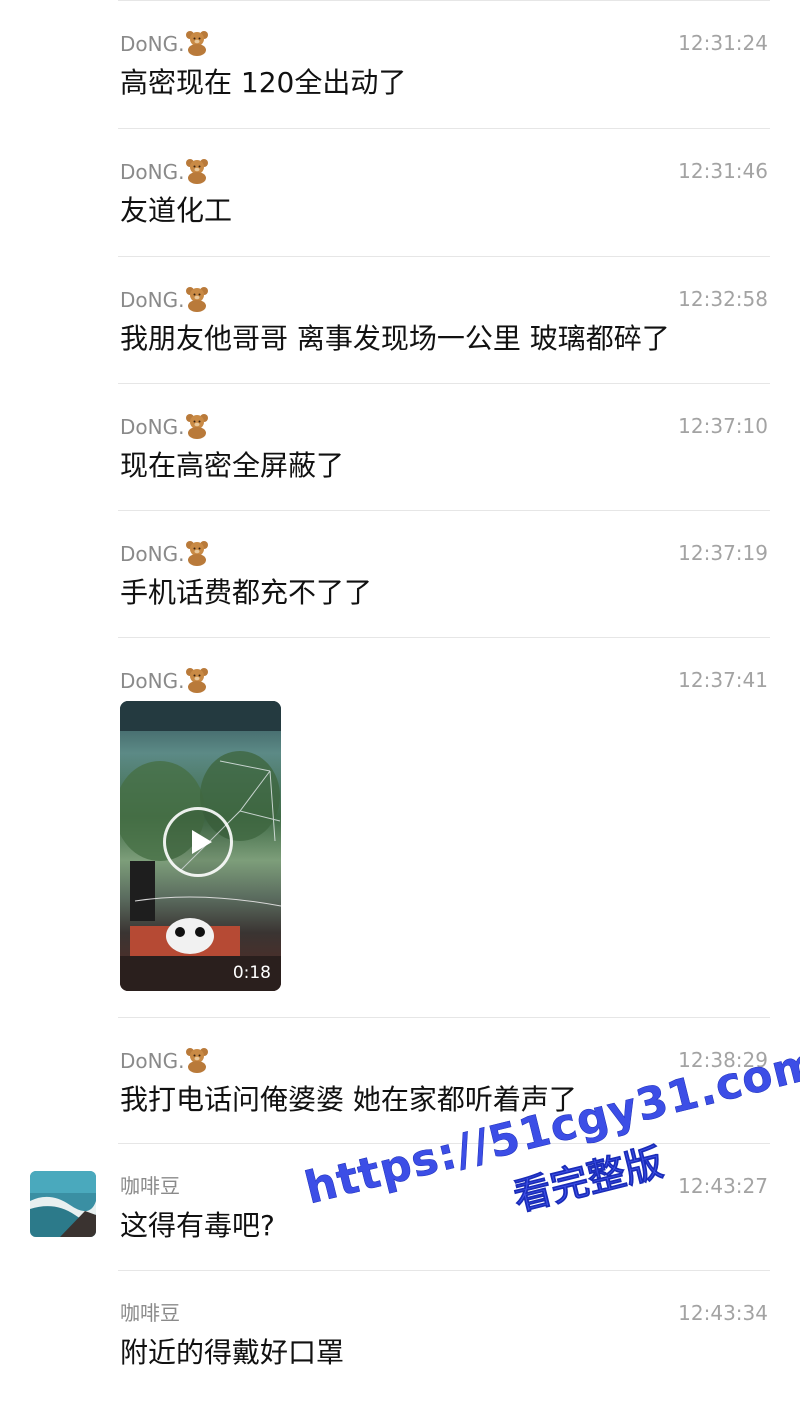  I want to click on message-text: 现在高密全屏蔽了, so click(232, 465).